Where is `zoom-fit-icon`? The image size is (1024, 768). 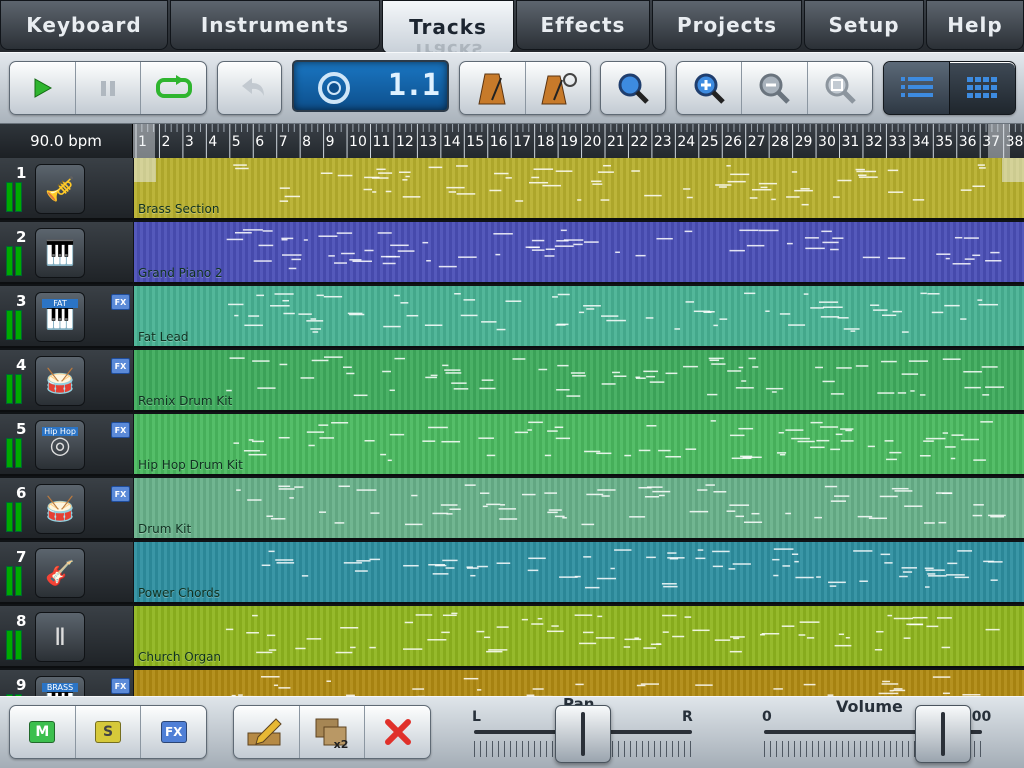
zoom-fit-icon is located at coordinates (840, 88).